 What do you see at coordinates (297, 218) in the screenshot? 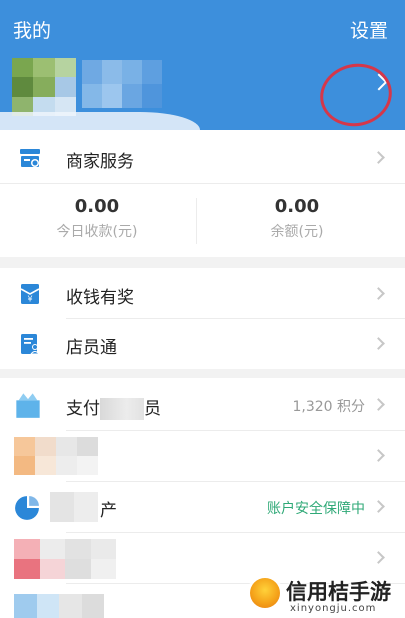
I see `balance-stat: 0.00 余额(元)` at bounding box center [297, 218].